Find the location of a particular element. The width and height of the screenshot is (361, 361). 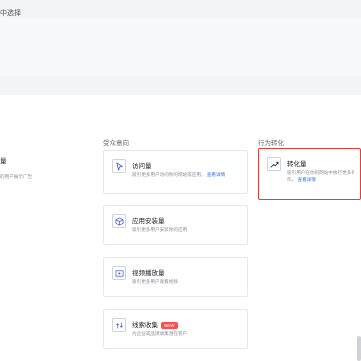

objective-card-conversions: 转化量 吸引用户在你的网站中执行更多有价值的操 作。 查看详情 is located at coordinates (309, 174).